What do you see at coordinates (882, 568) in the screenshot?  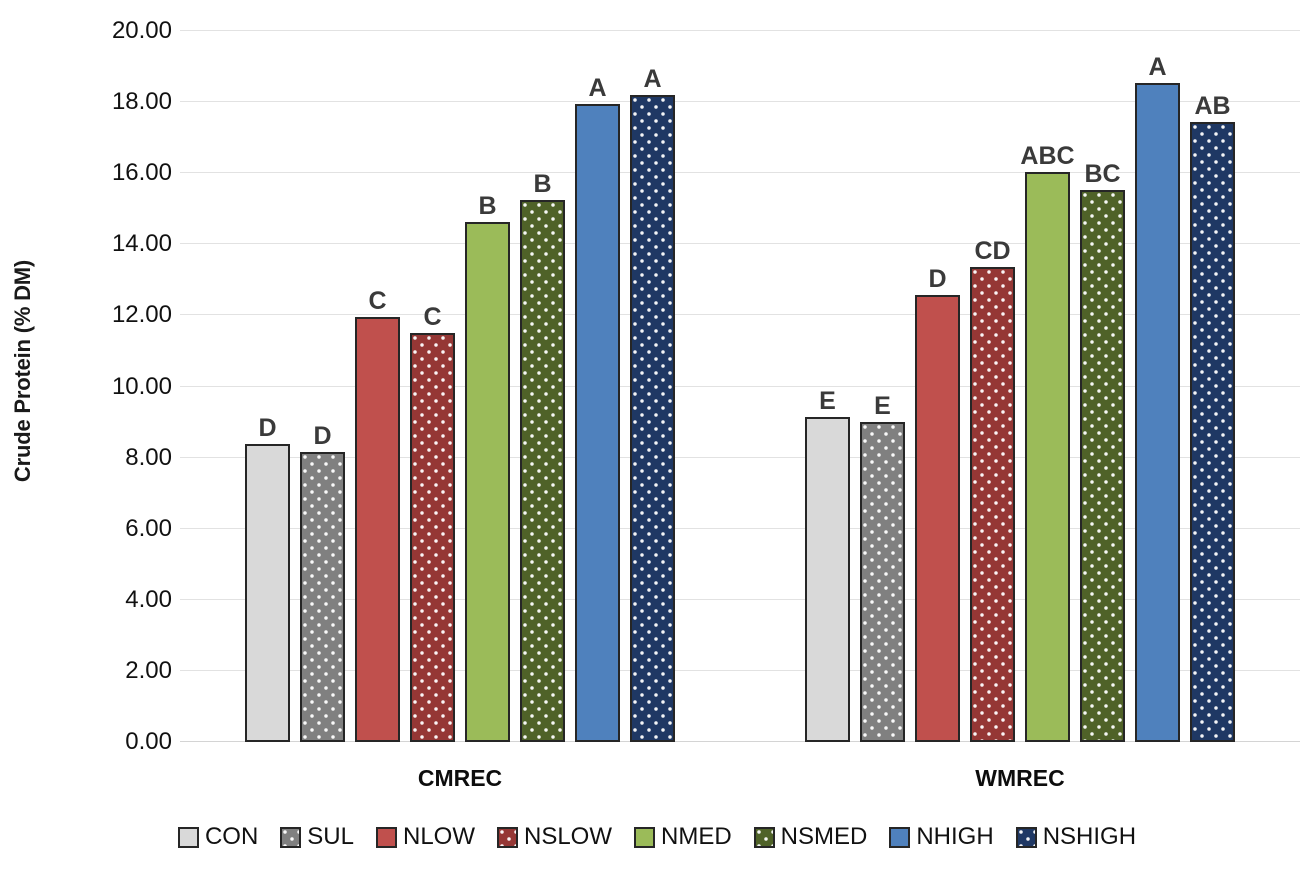 I see `bar-wmrec-sul: E` at bounding box center [882, 568].